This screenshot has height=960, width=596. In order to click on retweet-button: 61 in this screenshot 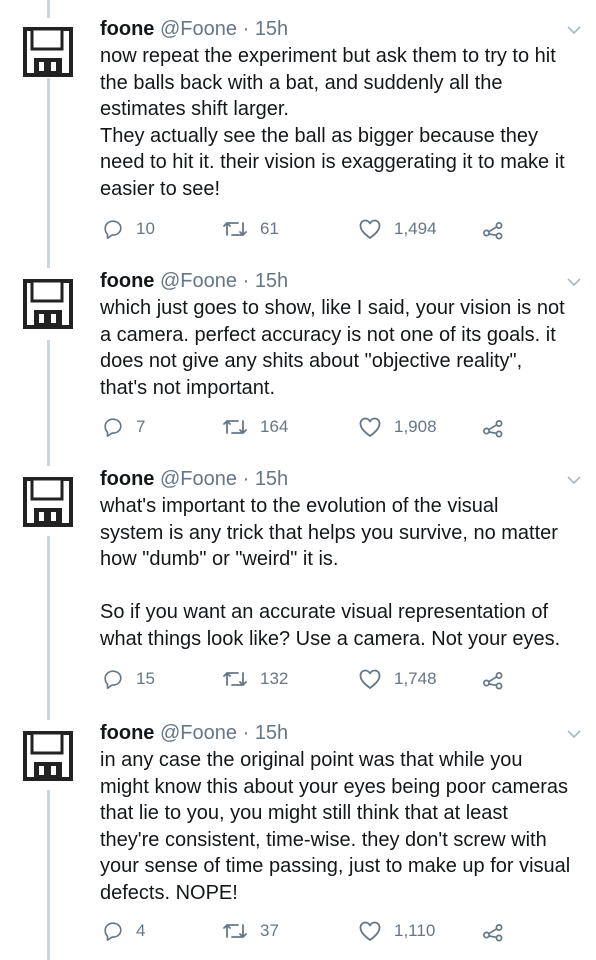, I will do `click(250, 229)`.